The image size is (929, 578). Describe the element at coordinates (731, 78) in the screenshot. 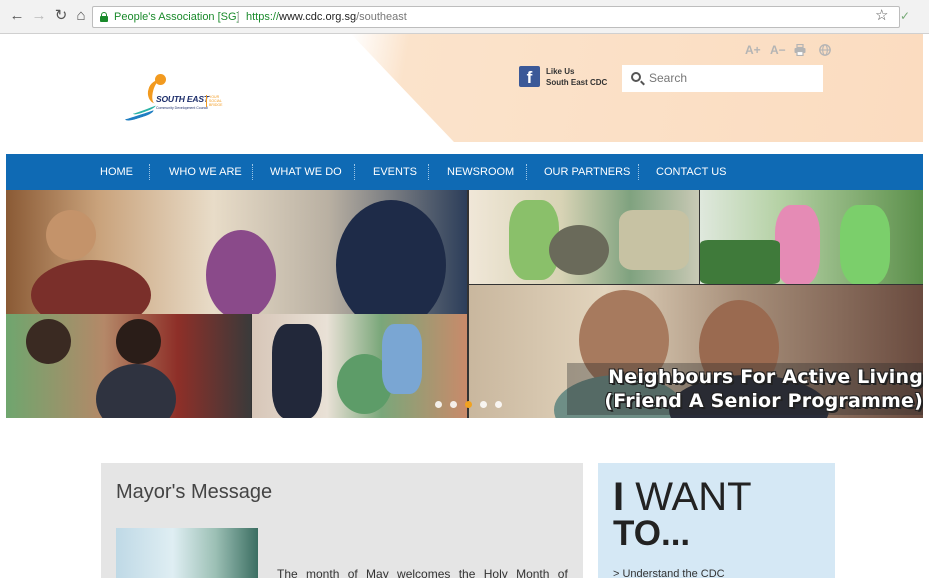

I see `search-input` at that location.